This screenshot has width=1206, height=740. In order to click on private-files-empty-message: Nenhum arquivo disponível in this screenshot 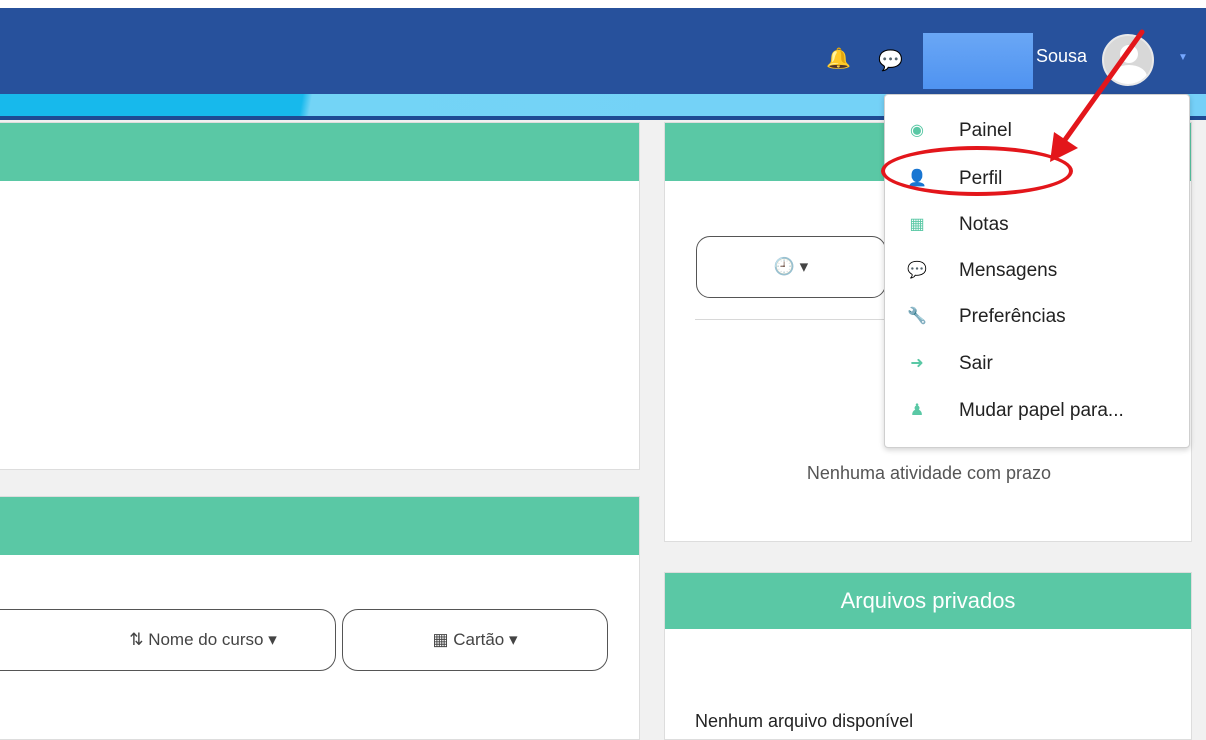, I will do `click(804, 721)`.